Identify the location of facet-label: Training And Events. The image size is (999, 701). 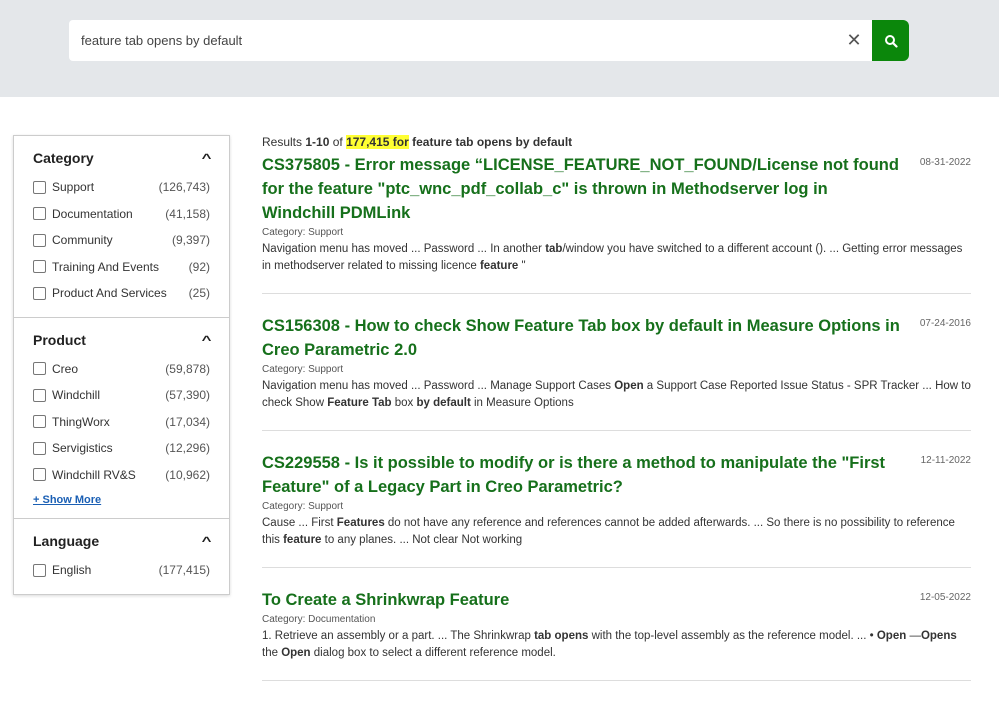
(105, 266).